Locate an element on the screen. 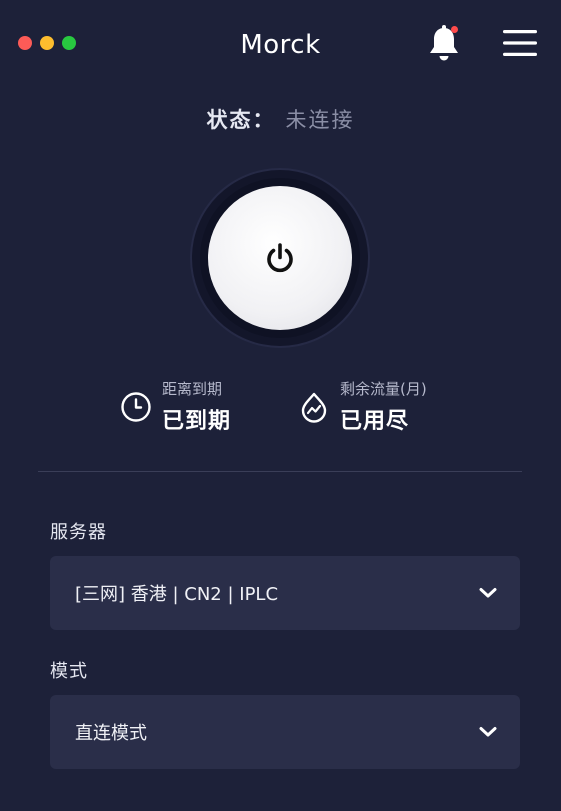 This screenshot has width=561, height=811. server-select: [三网] 香港 | CN2 | IPLC is located at coordinates (285, 593).